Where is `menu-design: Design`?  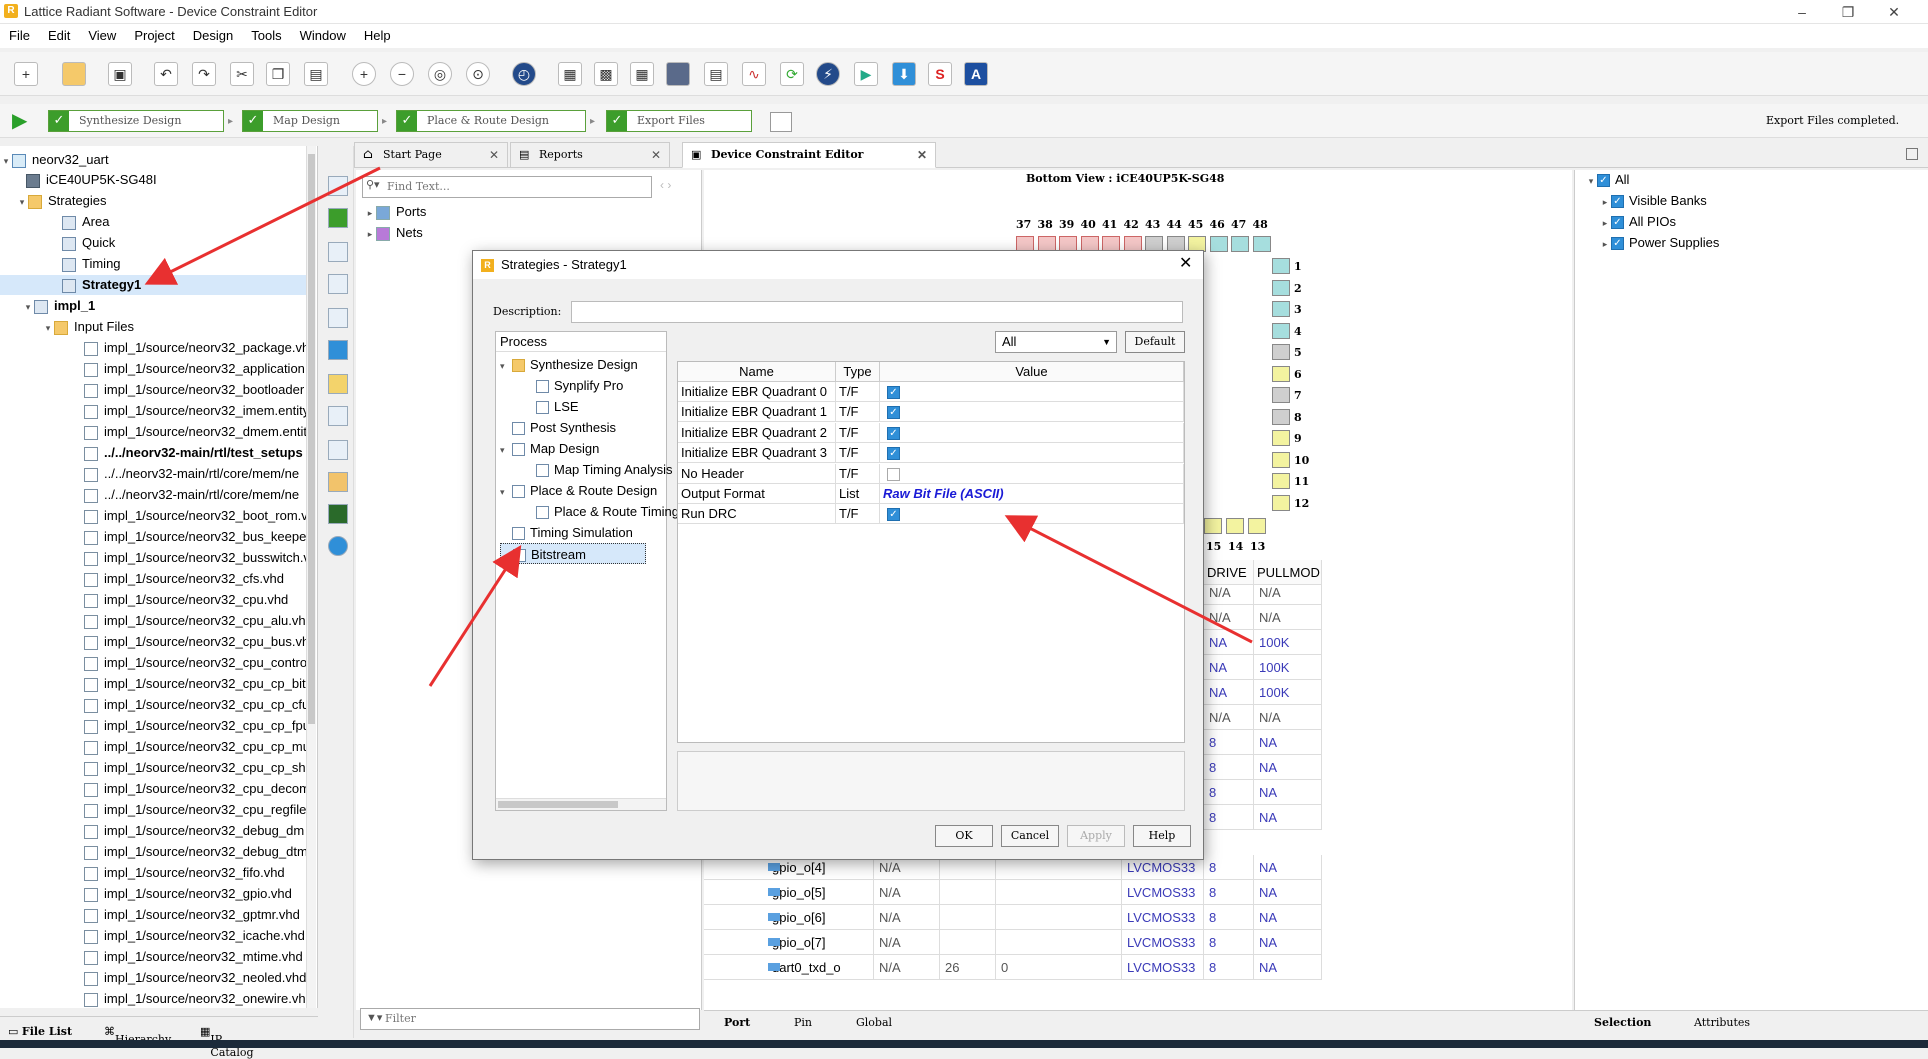 menu-design: Design is located at coordinates (213, 33).